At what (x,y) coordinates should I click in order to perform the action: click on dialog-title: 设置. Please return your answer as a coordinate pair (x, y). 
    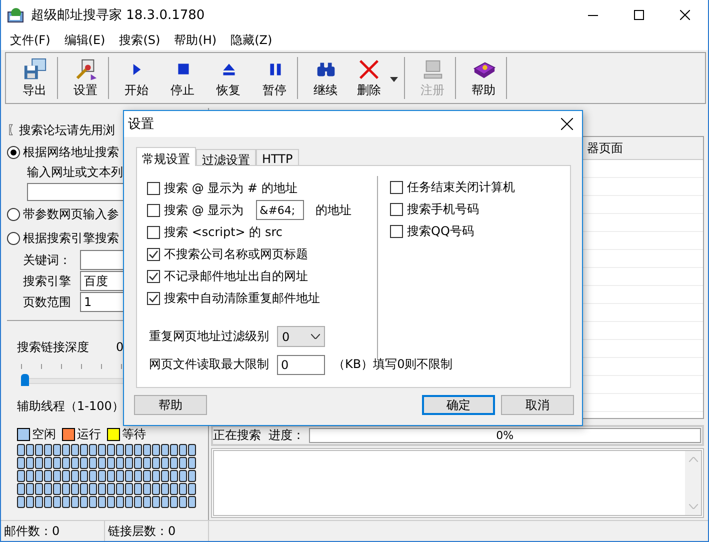
    Looking at the image, I should click on (141, 124).